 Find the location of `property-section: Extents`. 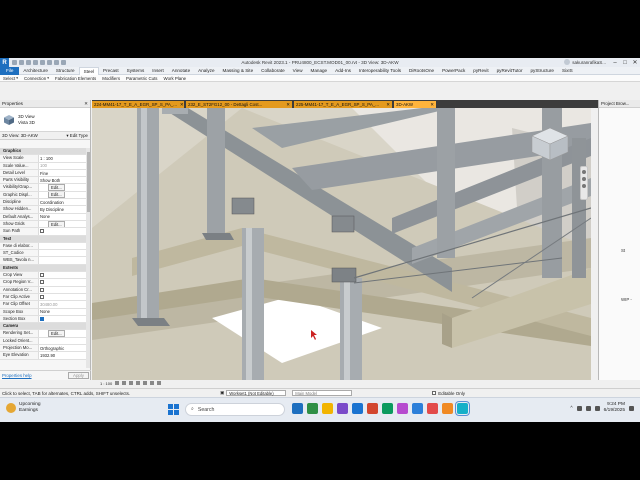

property-section: Extents is located at coordinates (43, 268).